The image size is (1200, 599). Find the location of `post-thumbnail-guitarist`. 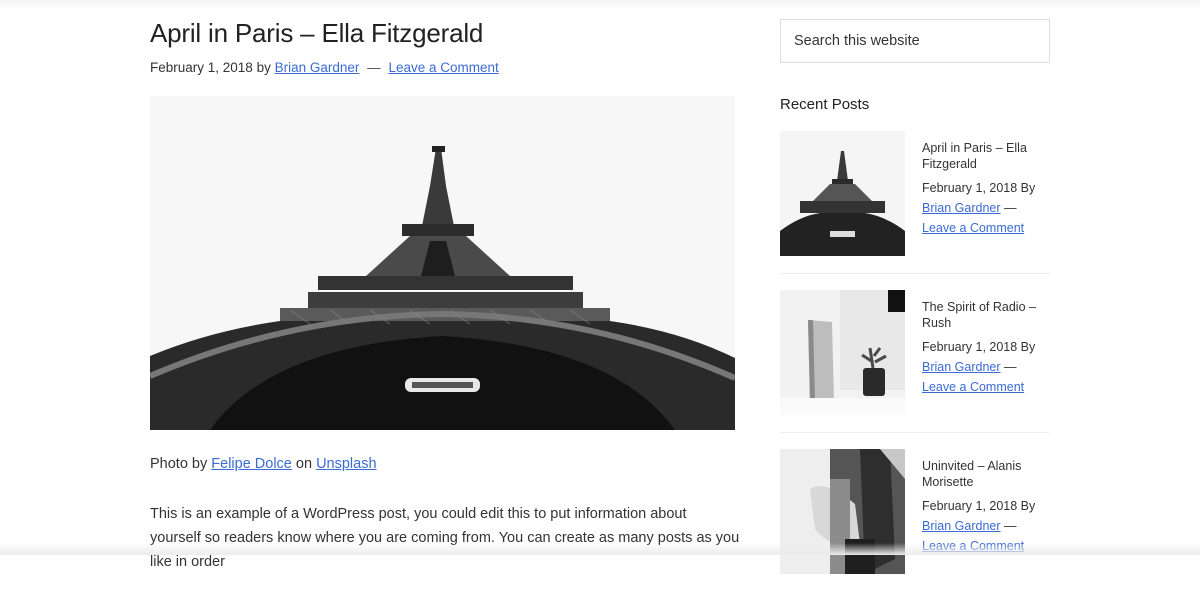

post-thumbnail-guitarist is located at coordinates (842, 511).